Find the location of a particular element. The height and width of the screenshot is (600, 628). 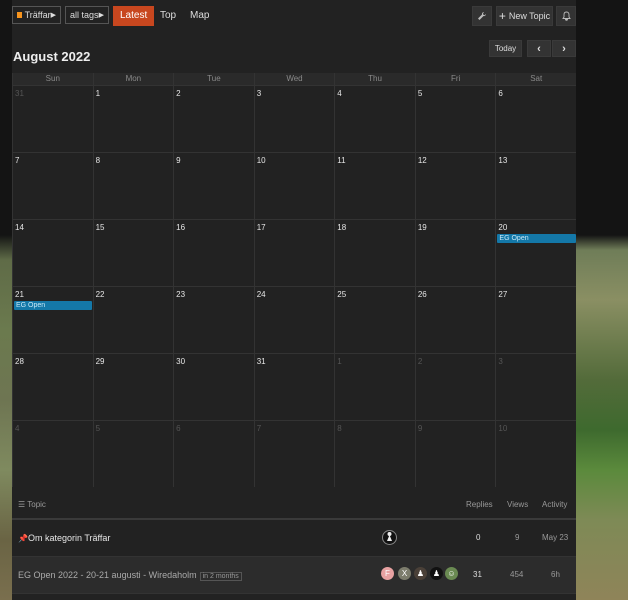

day-number: 27 is located at coordinates (502, 294).